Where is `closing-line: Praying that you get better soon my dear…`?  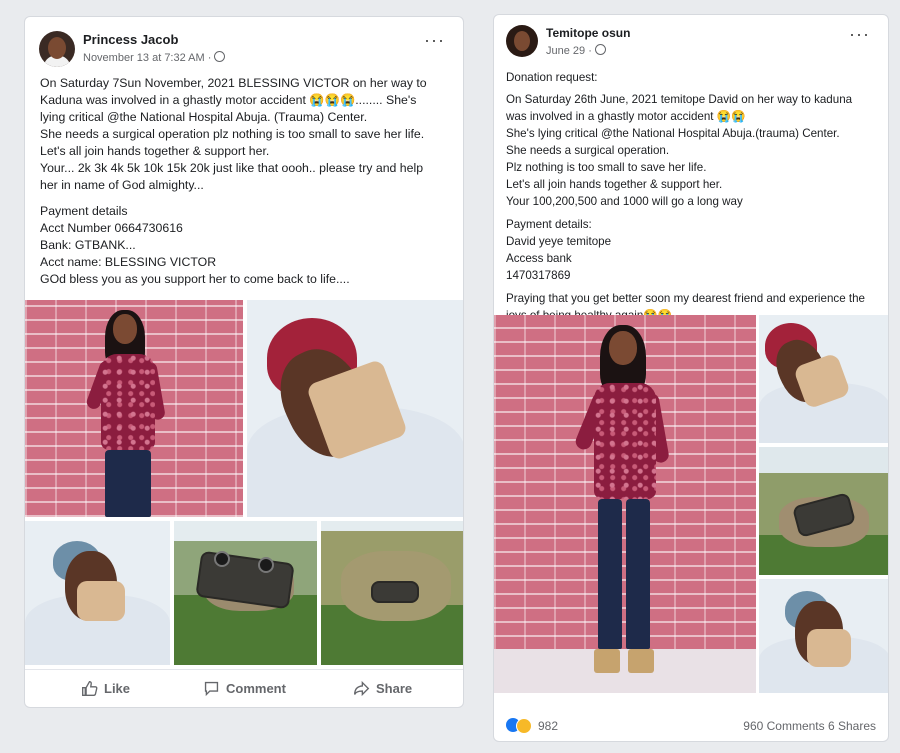
closing-line: Praying that you get better soon my dear… is located at coordinates (685, 298).